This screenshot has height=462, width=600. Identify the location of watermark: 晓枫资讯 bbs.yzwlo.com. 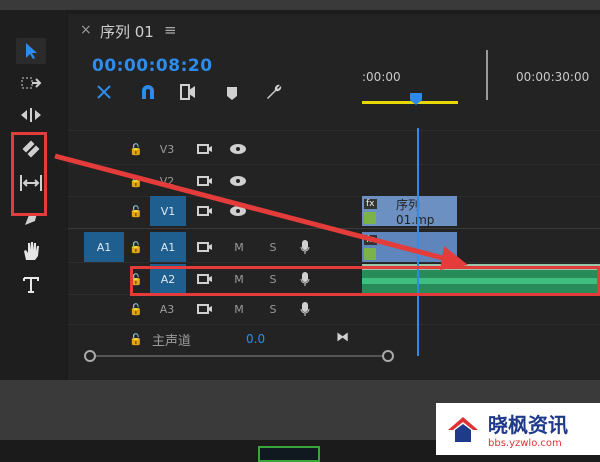
(518, 429).